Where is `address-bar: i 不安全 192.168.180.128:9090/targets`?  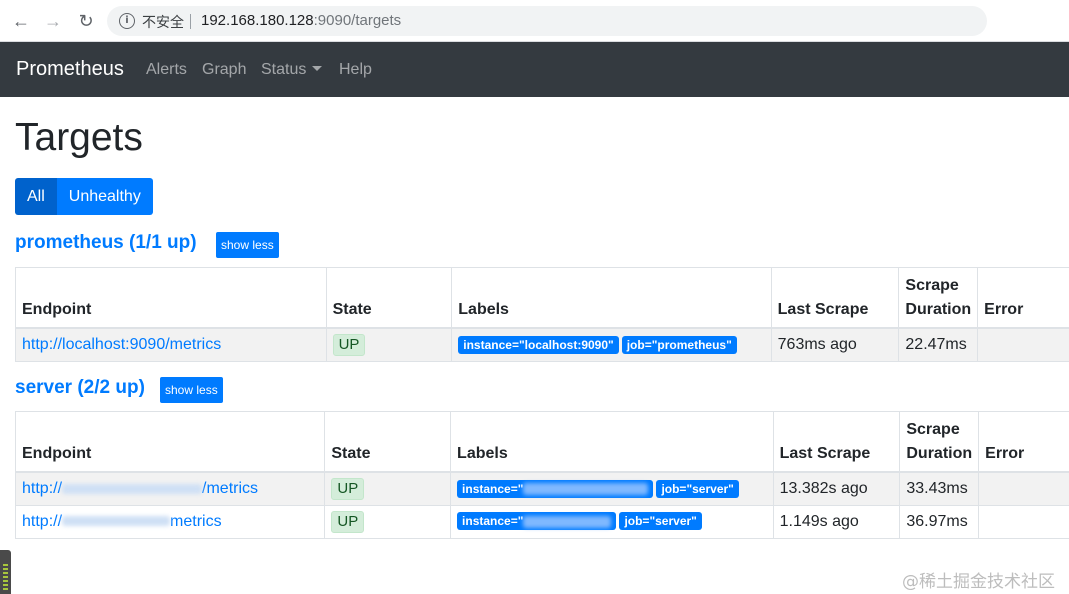
address-bar: i 不安全 192.168.180.128:9090/targets is located at coordinates (547, 21).